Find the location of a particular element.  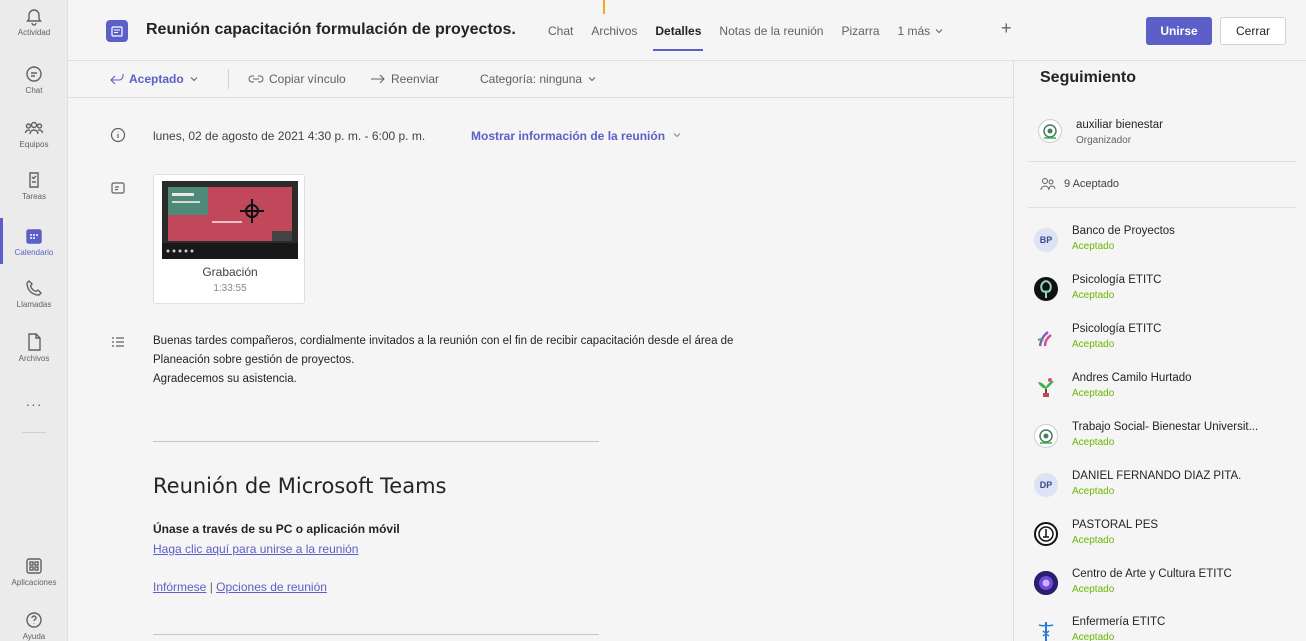

rail-item-calendar: Calendario is located at coordinates (34, 251).